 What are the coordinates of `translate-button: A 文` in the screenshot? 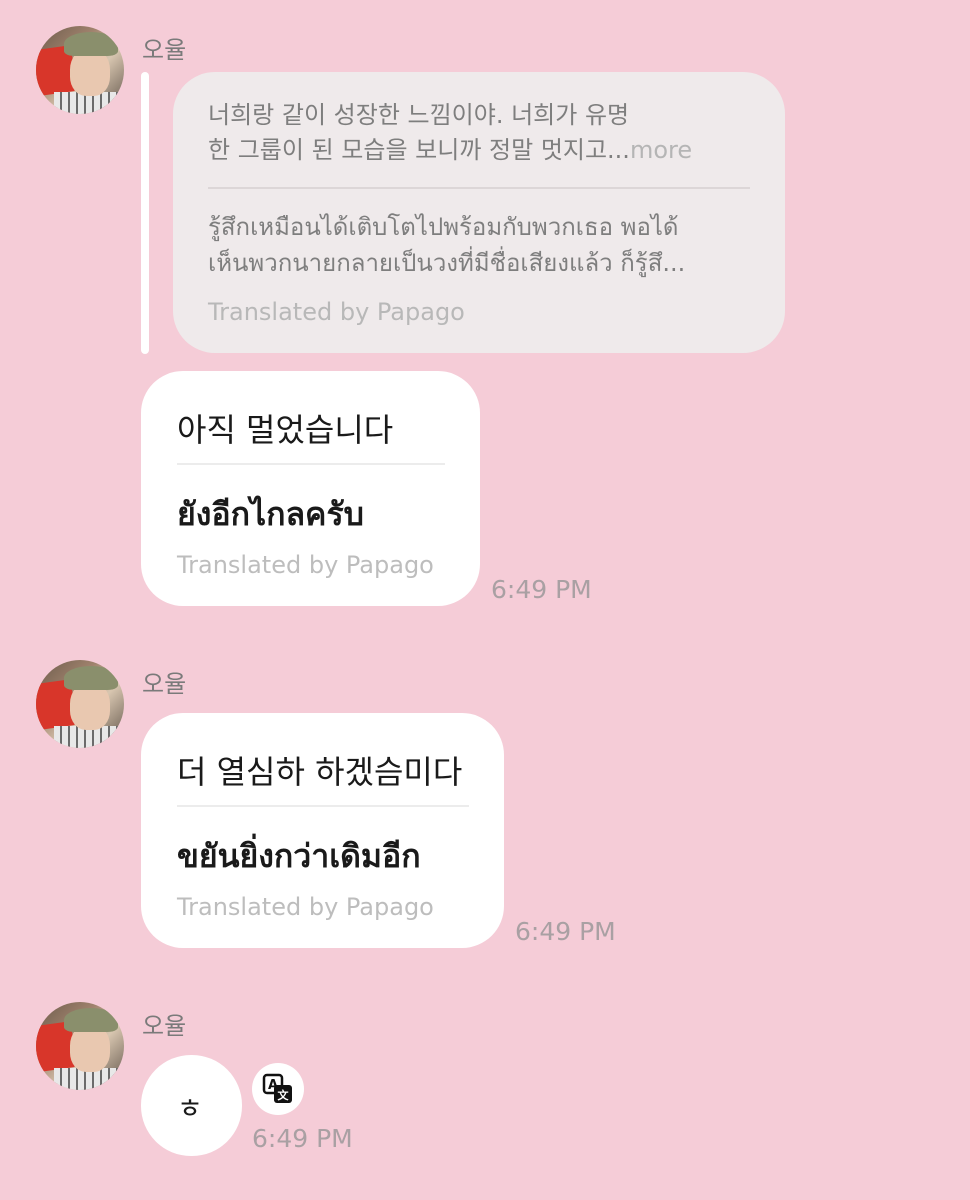 It's located at (278, 1089).